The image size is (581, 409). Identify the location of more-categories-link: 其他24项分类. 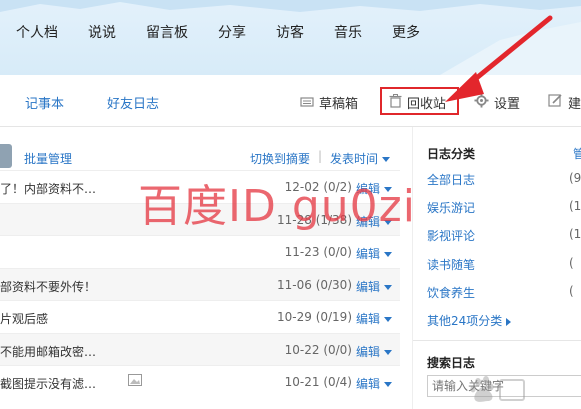
(469, 320).